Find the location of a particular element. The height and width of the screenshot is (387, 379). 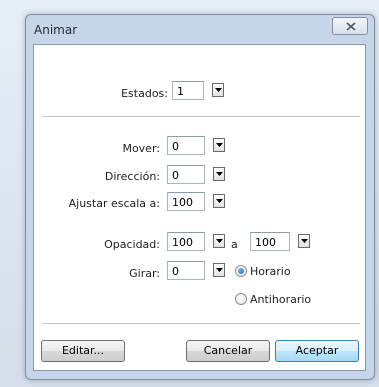

radio-counterclockwise is located at coordinates (241, 299).